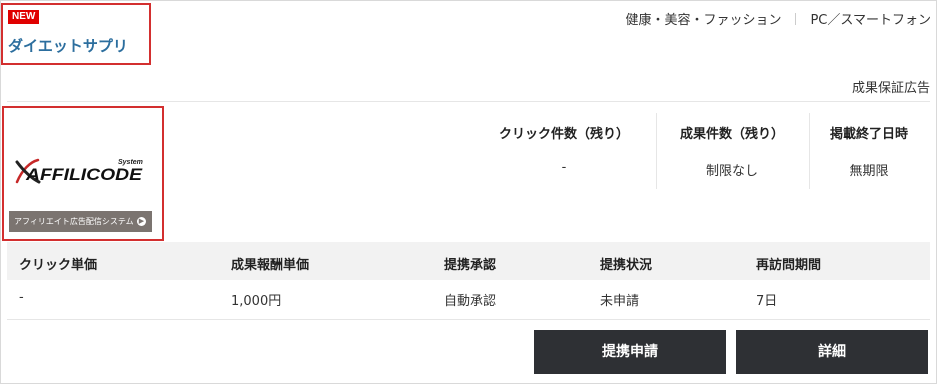 This screenshot has height=384, width=937. Describe the element at coordinates (869, 171) in the screenshot. I see `stat-value: 無期限` at that location.